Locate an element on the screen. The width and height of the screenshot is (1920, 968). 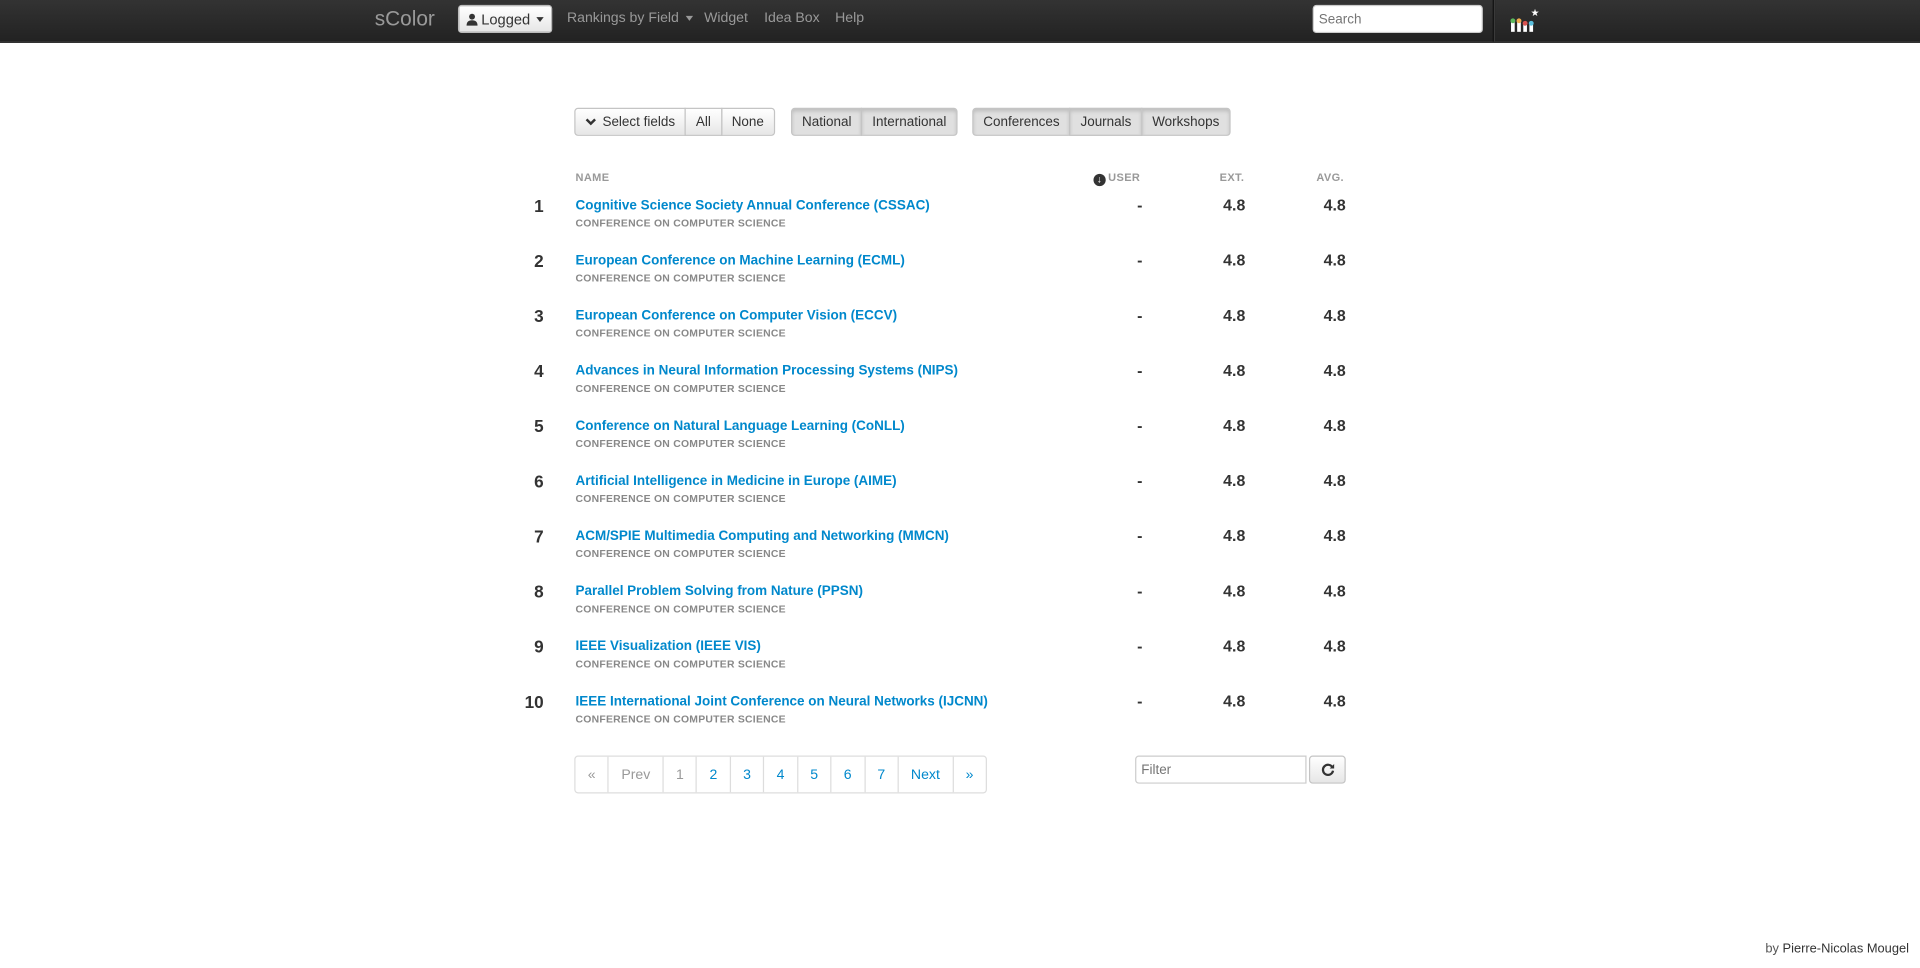
logged-dropdown-button: Logged is located at coordinates (505, 19).